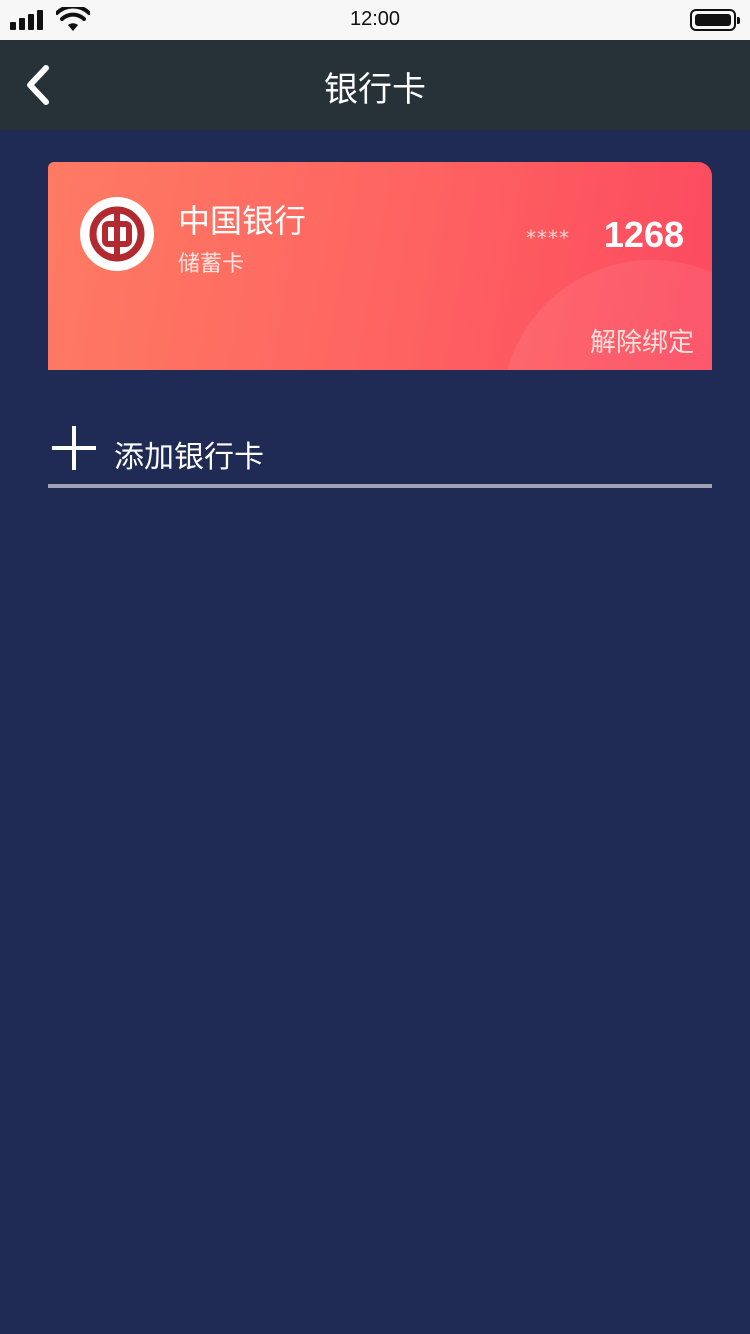 This screenshot has height=1334, width=750. I want to click on status-bar: 12:00, so click(375, 20).